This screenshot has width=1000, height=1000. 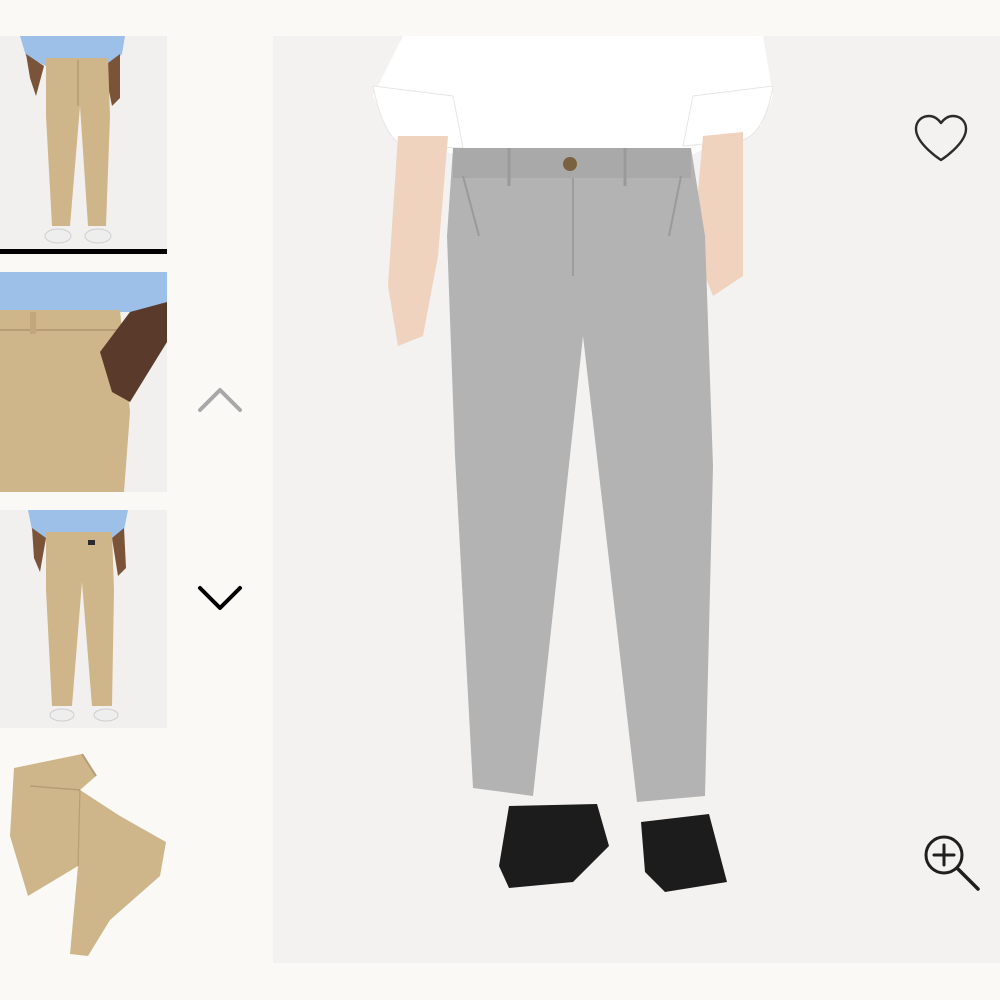 I want to click on chevron-down-icon, so click(x=220, y=598).